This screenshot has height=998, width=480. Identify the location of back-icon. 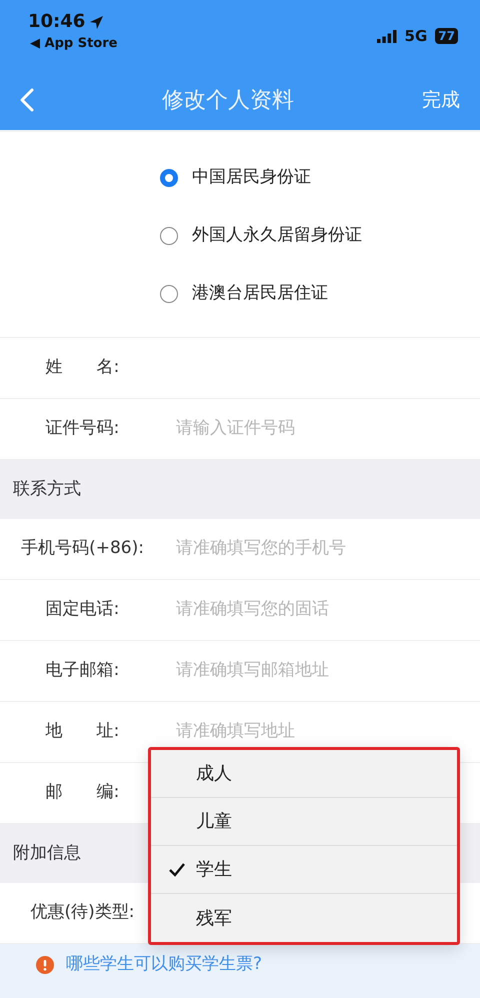
(27, 100).